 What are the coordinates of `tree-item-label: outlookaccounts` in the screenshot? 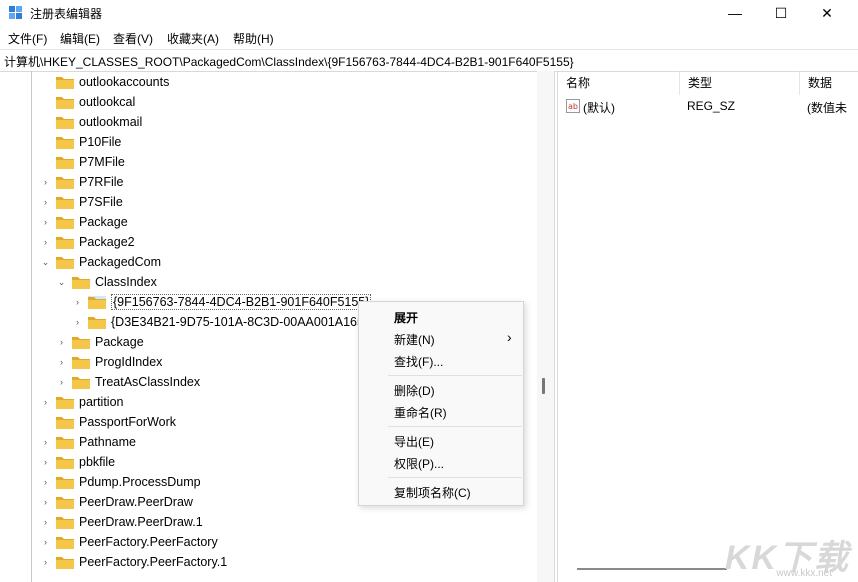 It's located at (124, 82).